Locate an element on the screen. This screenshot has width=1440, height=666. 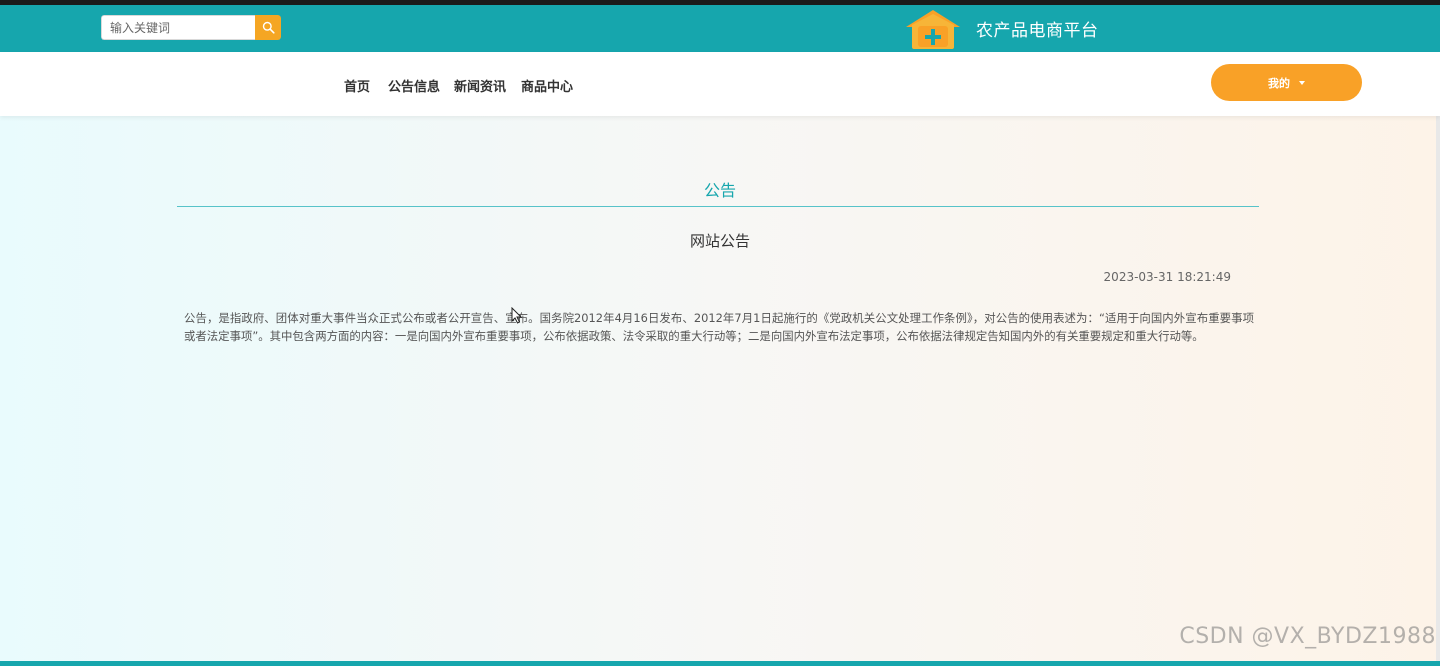
user-menu-button: 我的 is located at coordinates (1286, 82).